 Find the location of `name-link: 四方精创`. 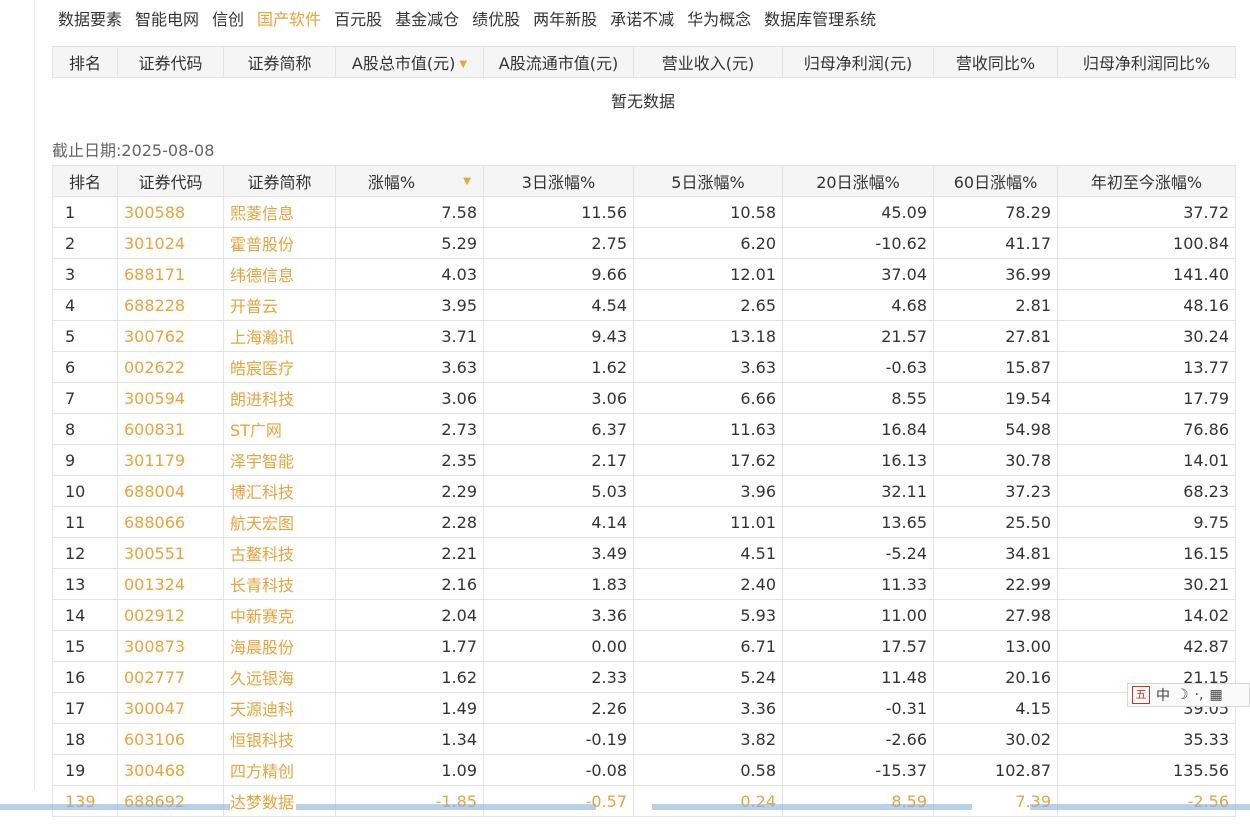

name-link: 四方精创 is located at coordinates (279, 770).